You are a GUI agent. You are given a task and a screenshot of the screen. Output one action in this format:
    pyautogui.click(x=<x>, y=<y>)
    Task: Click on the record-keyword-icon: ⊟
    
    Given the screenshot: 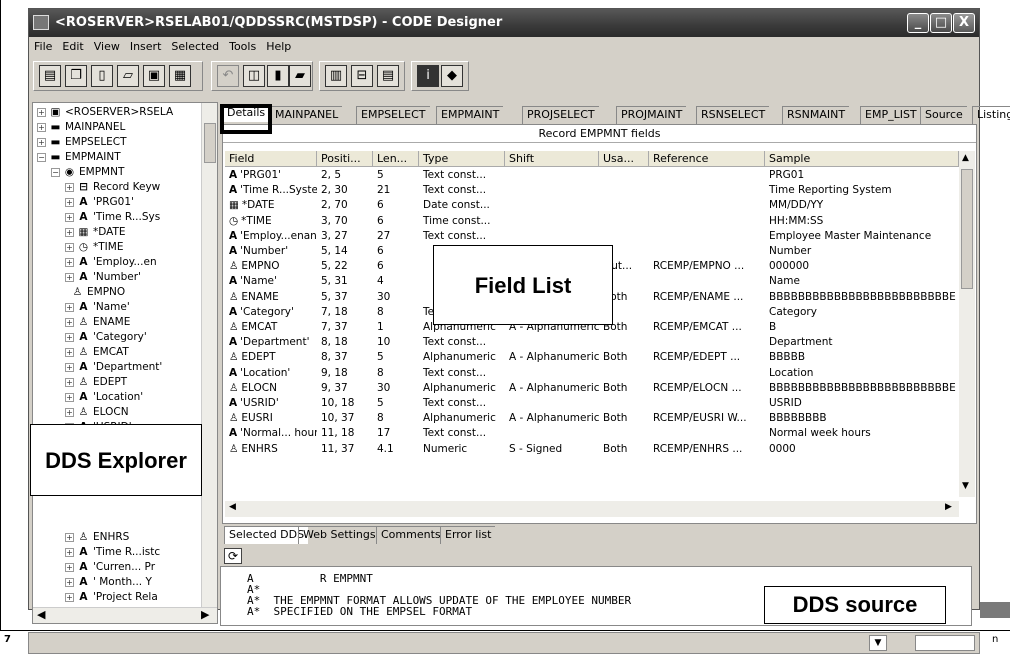 What is the action you would take?
    pyautogui.click(x=362, y=76)
    